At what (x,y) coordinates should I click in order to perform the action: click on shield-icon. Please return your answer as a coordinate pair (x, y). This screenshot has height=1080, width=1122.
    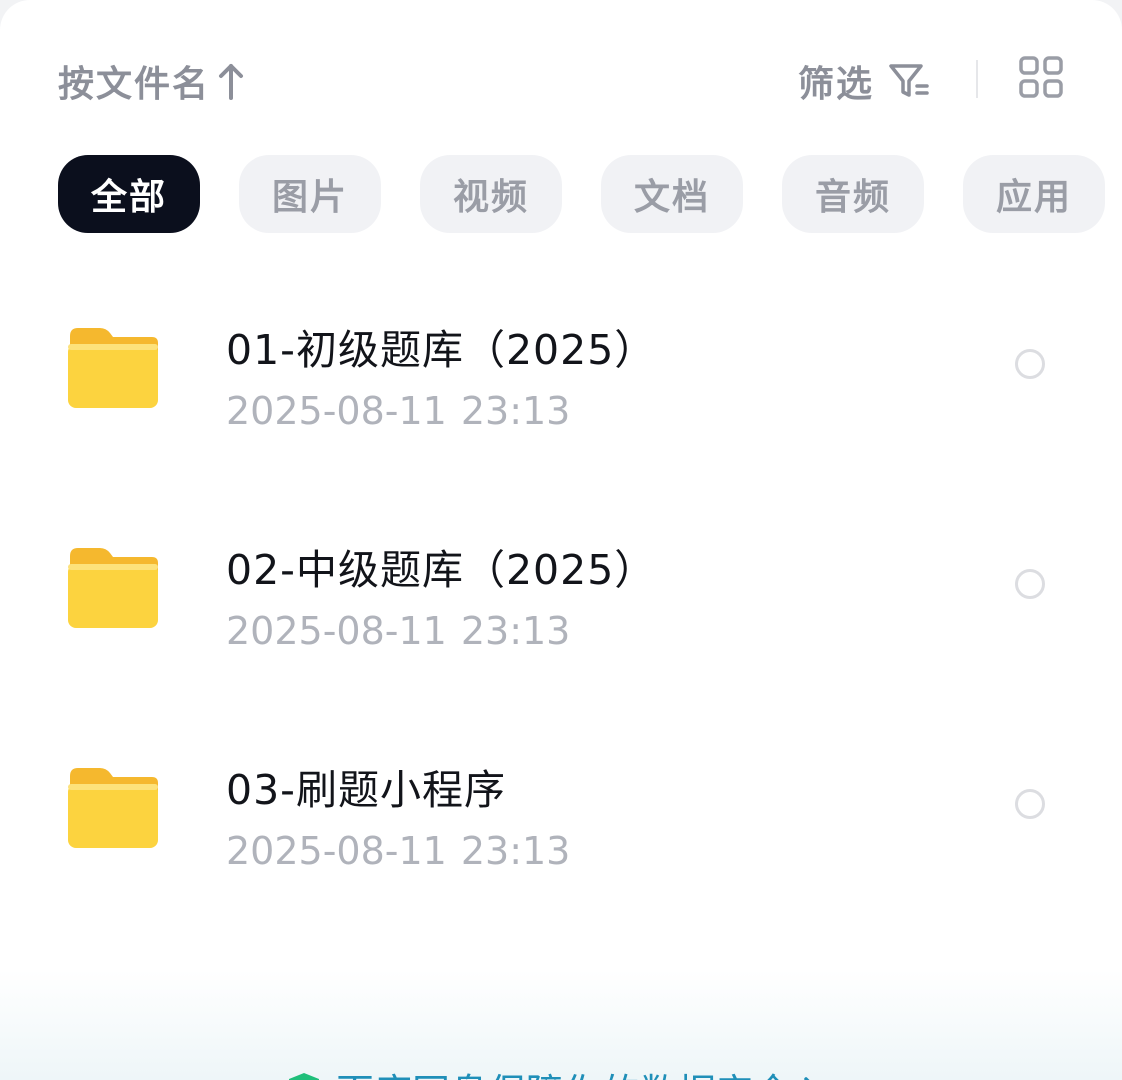
    Looking at the image, I should click on (304, 1075).